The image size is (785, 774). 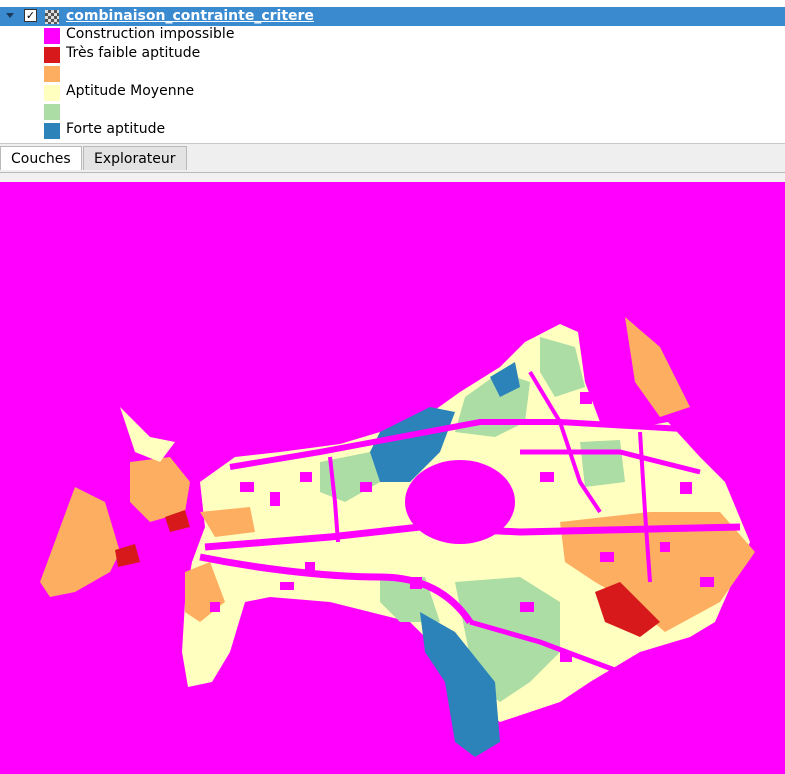 I want to click on layer-name: combinaison_contrainte_critere, so click(x=190, y=16).